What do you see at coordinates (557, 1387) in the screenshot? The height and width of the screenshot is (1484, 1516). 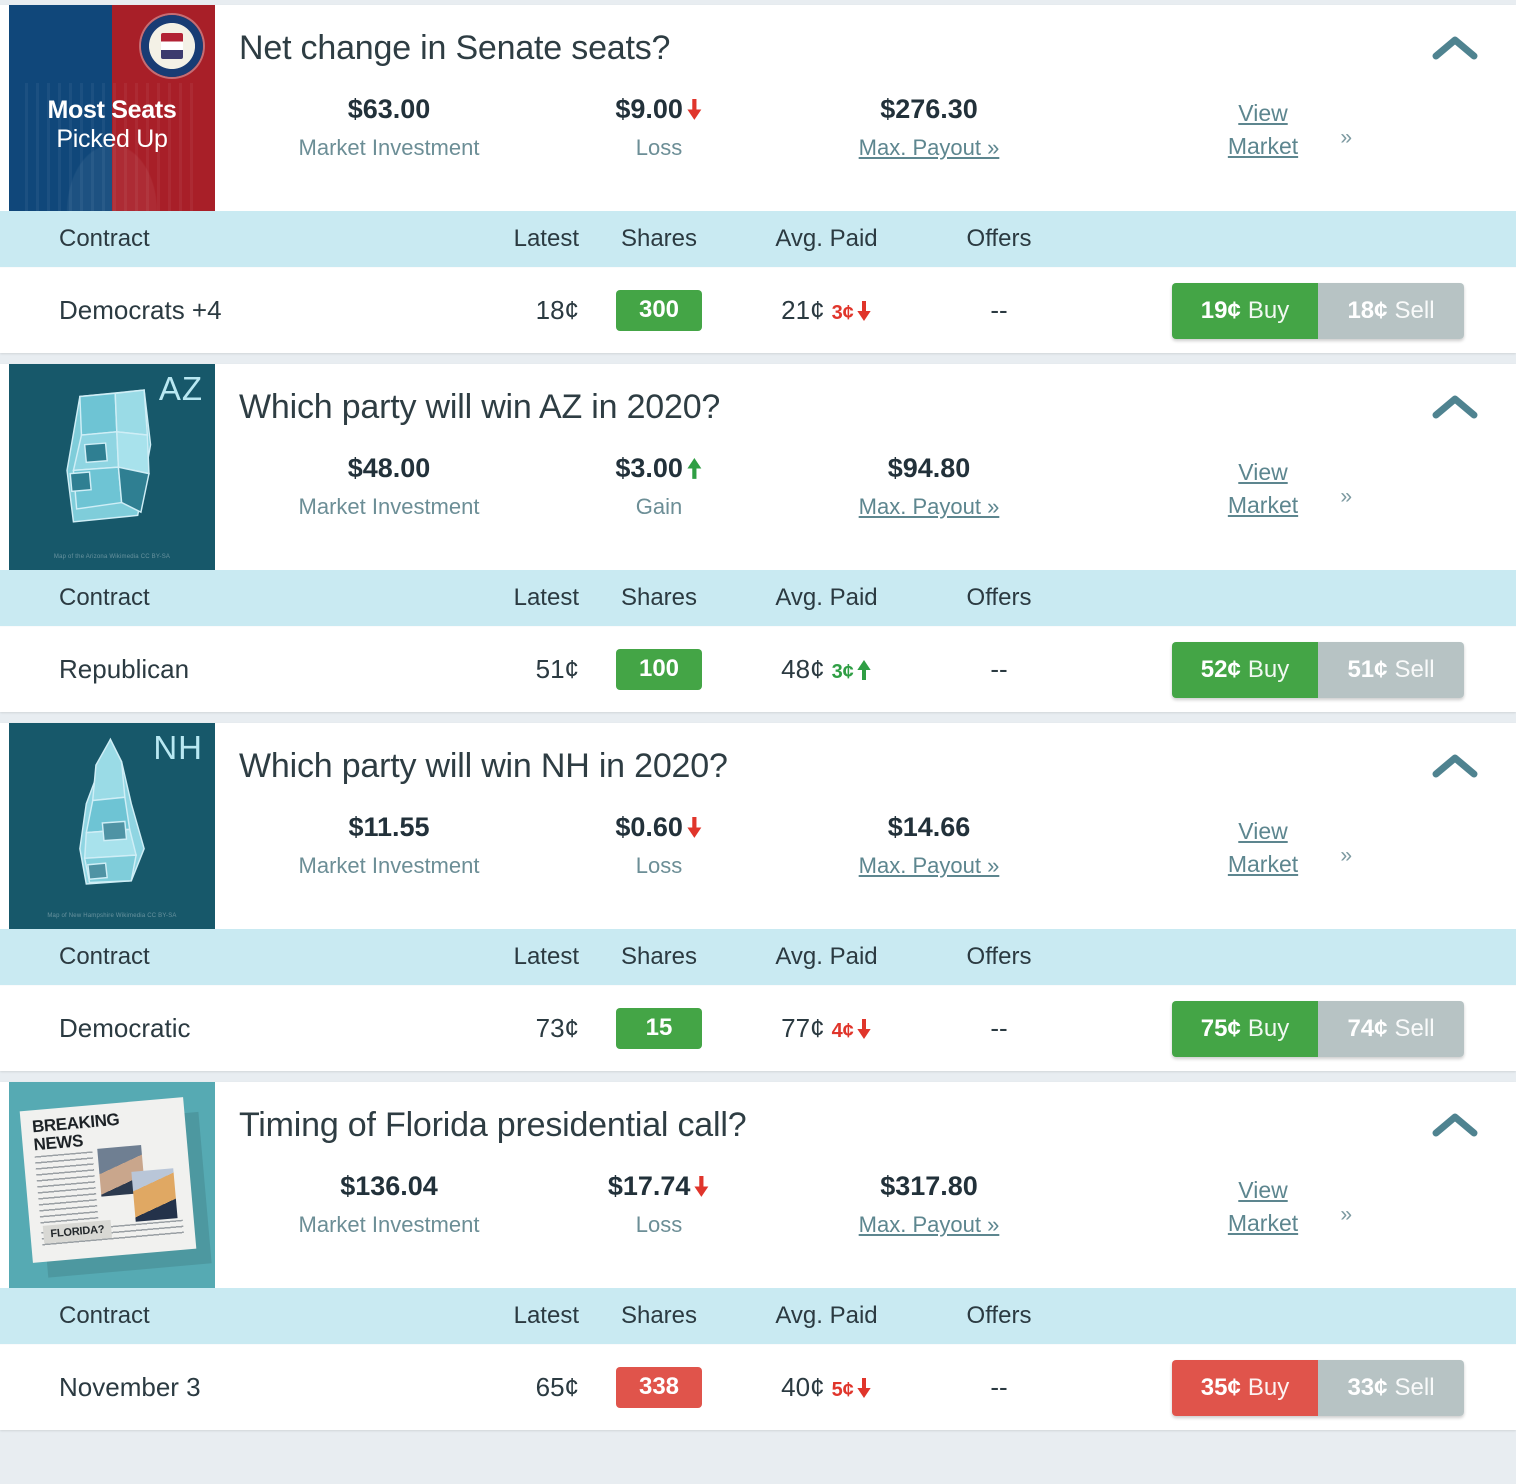 I see `latest-price: 65¢` at bounding box center [557, 1387].